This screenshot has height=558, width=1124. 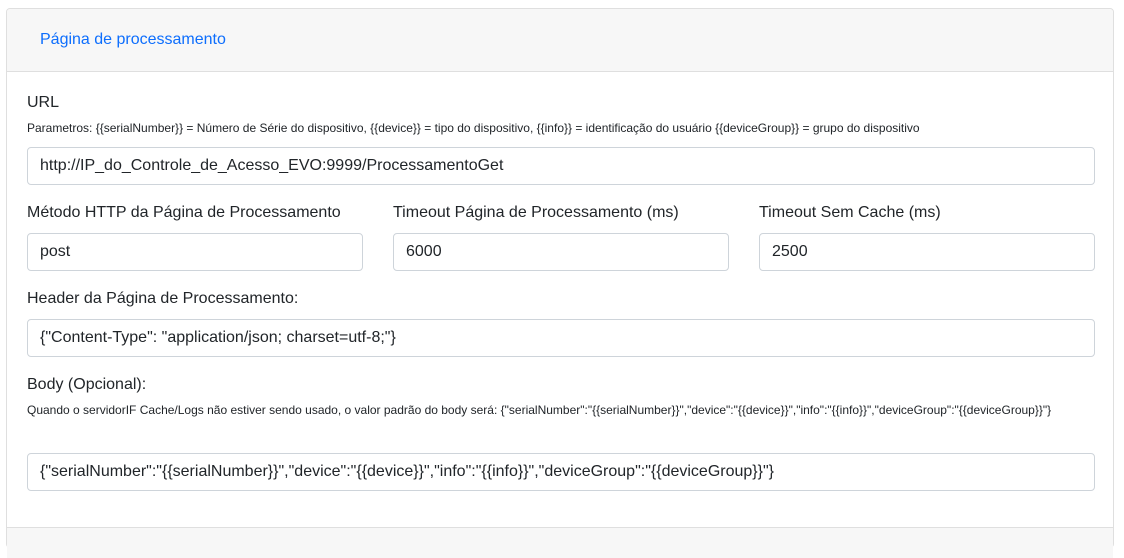 I want to click on url-label: URL, so click(x=43, y=102).